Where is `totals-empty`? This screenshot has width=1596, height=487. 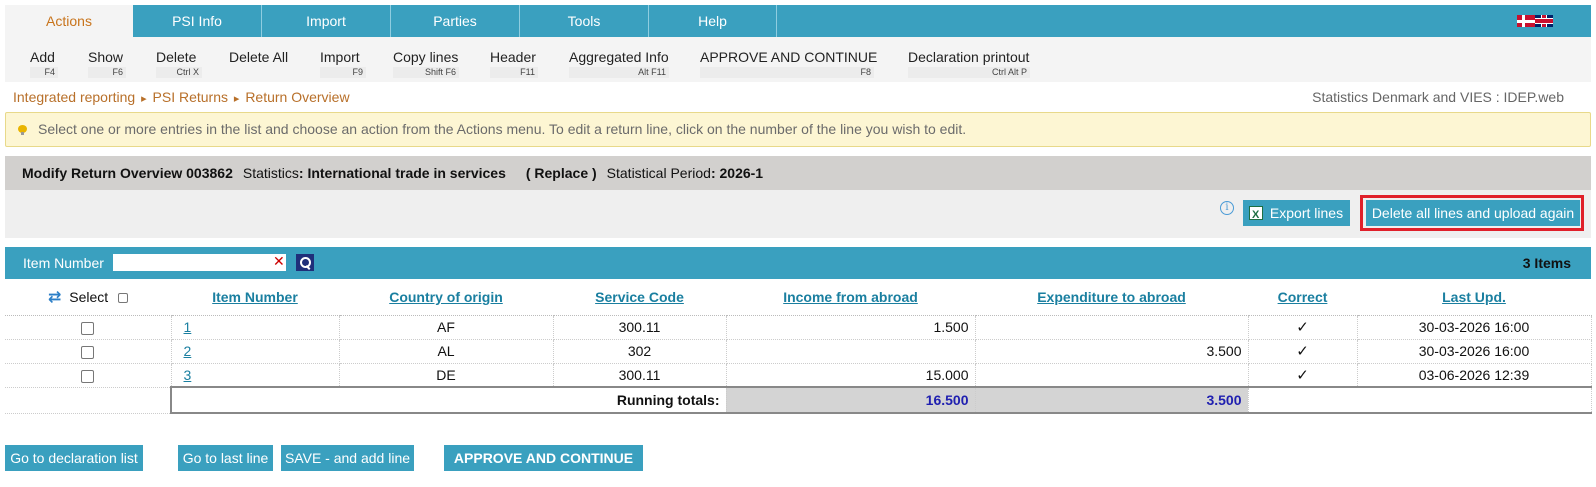 totals-empty is located at coordinates (1420, 400).